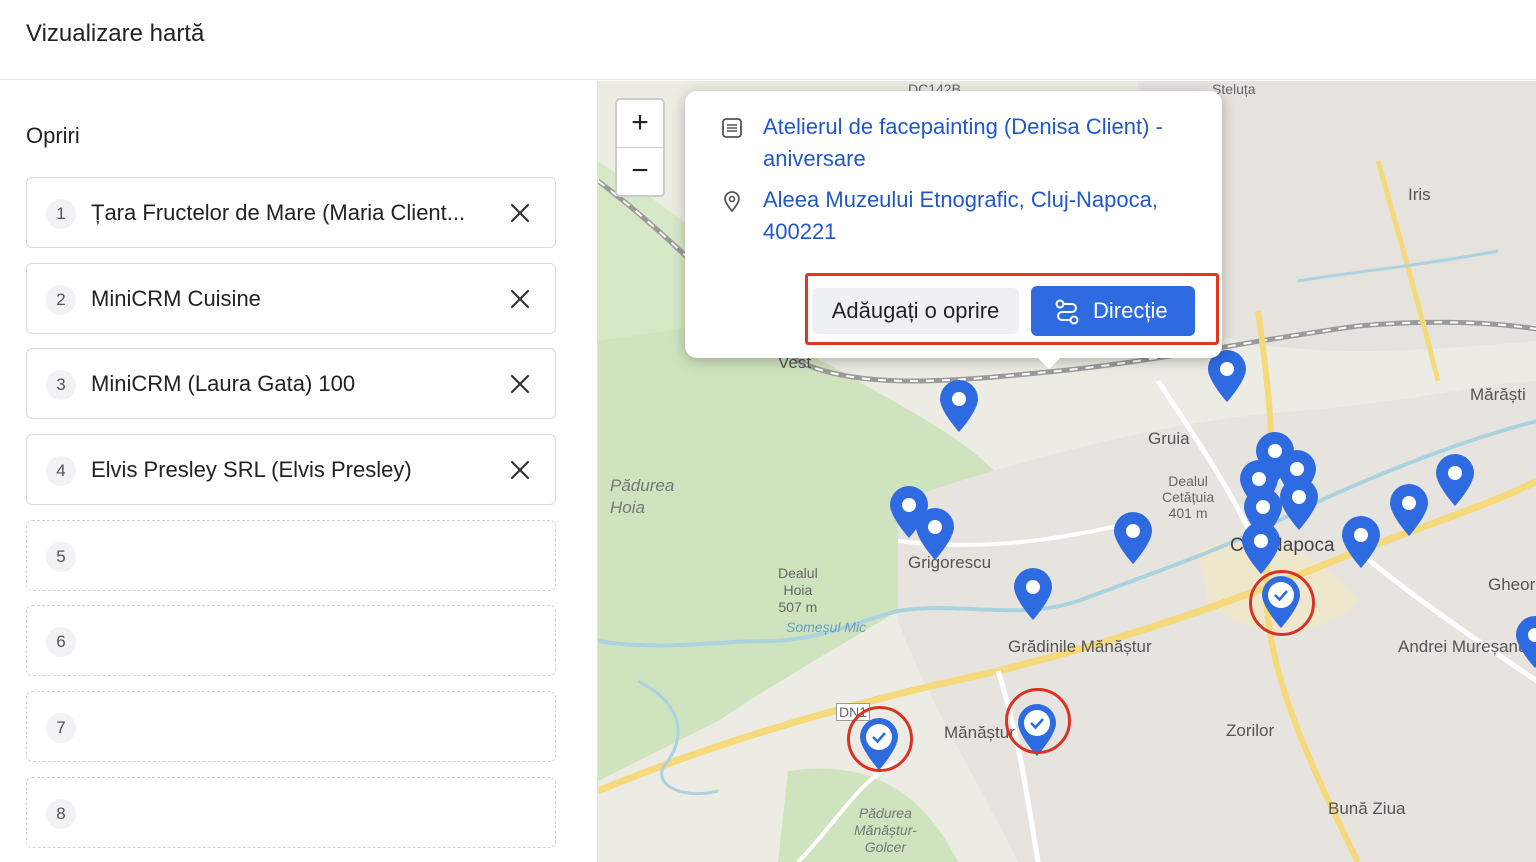 This screenshot has height=862, width=1536. Describe the element at coordinates (1498, 394) in the screenshot. I see `map-label-marasti: Mărăști` at that location.